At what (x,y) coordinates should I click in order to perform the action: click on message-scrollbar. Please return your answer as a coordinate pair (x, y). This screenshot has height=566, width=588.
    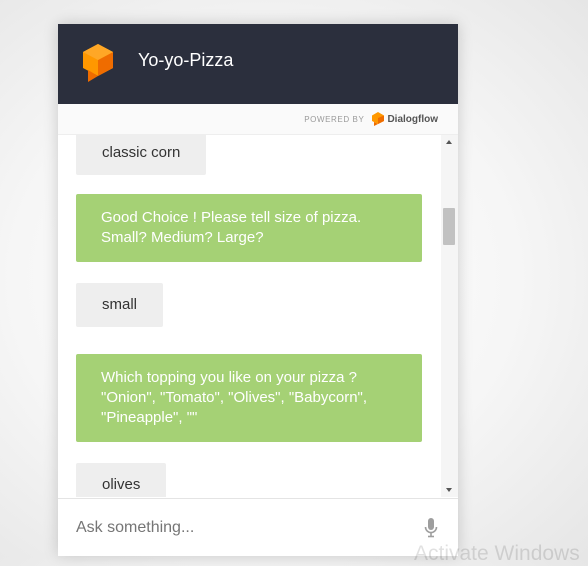
    Looking at the image, I should click on (449, 316).